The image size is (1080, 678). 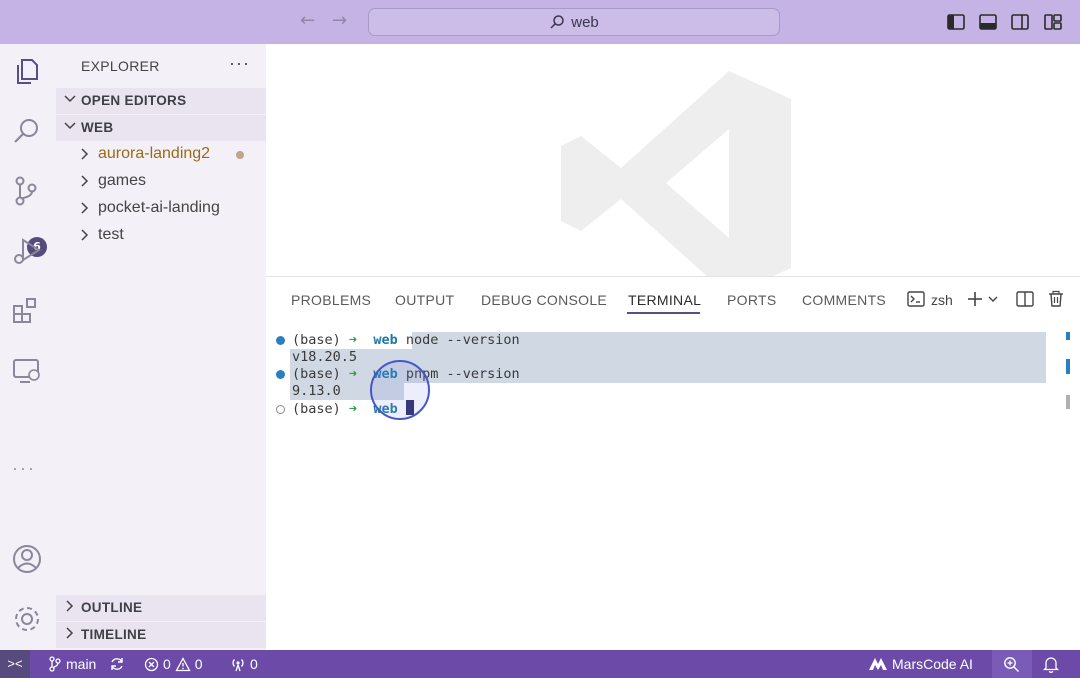 I want to click on extensions-icon, so click(x=27, y=311).